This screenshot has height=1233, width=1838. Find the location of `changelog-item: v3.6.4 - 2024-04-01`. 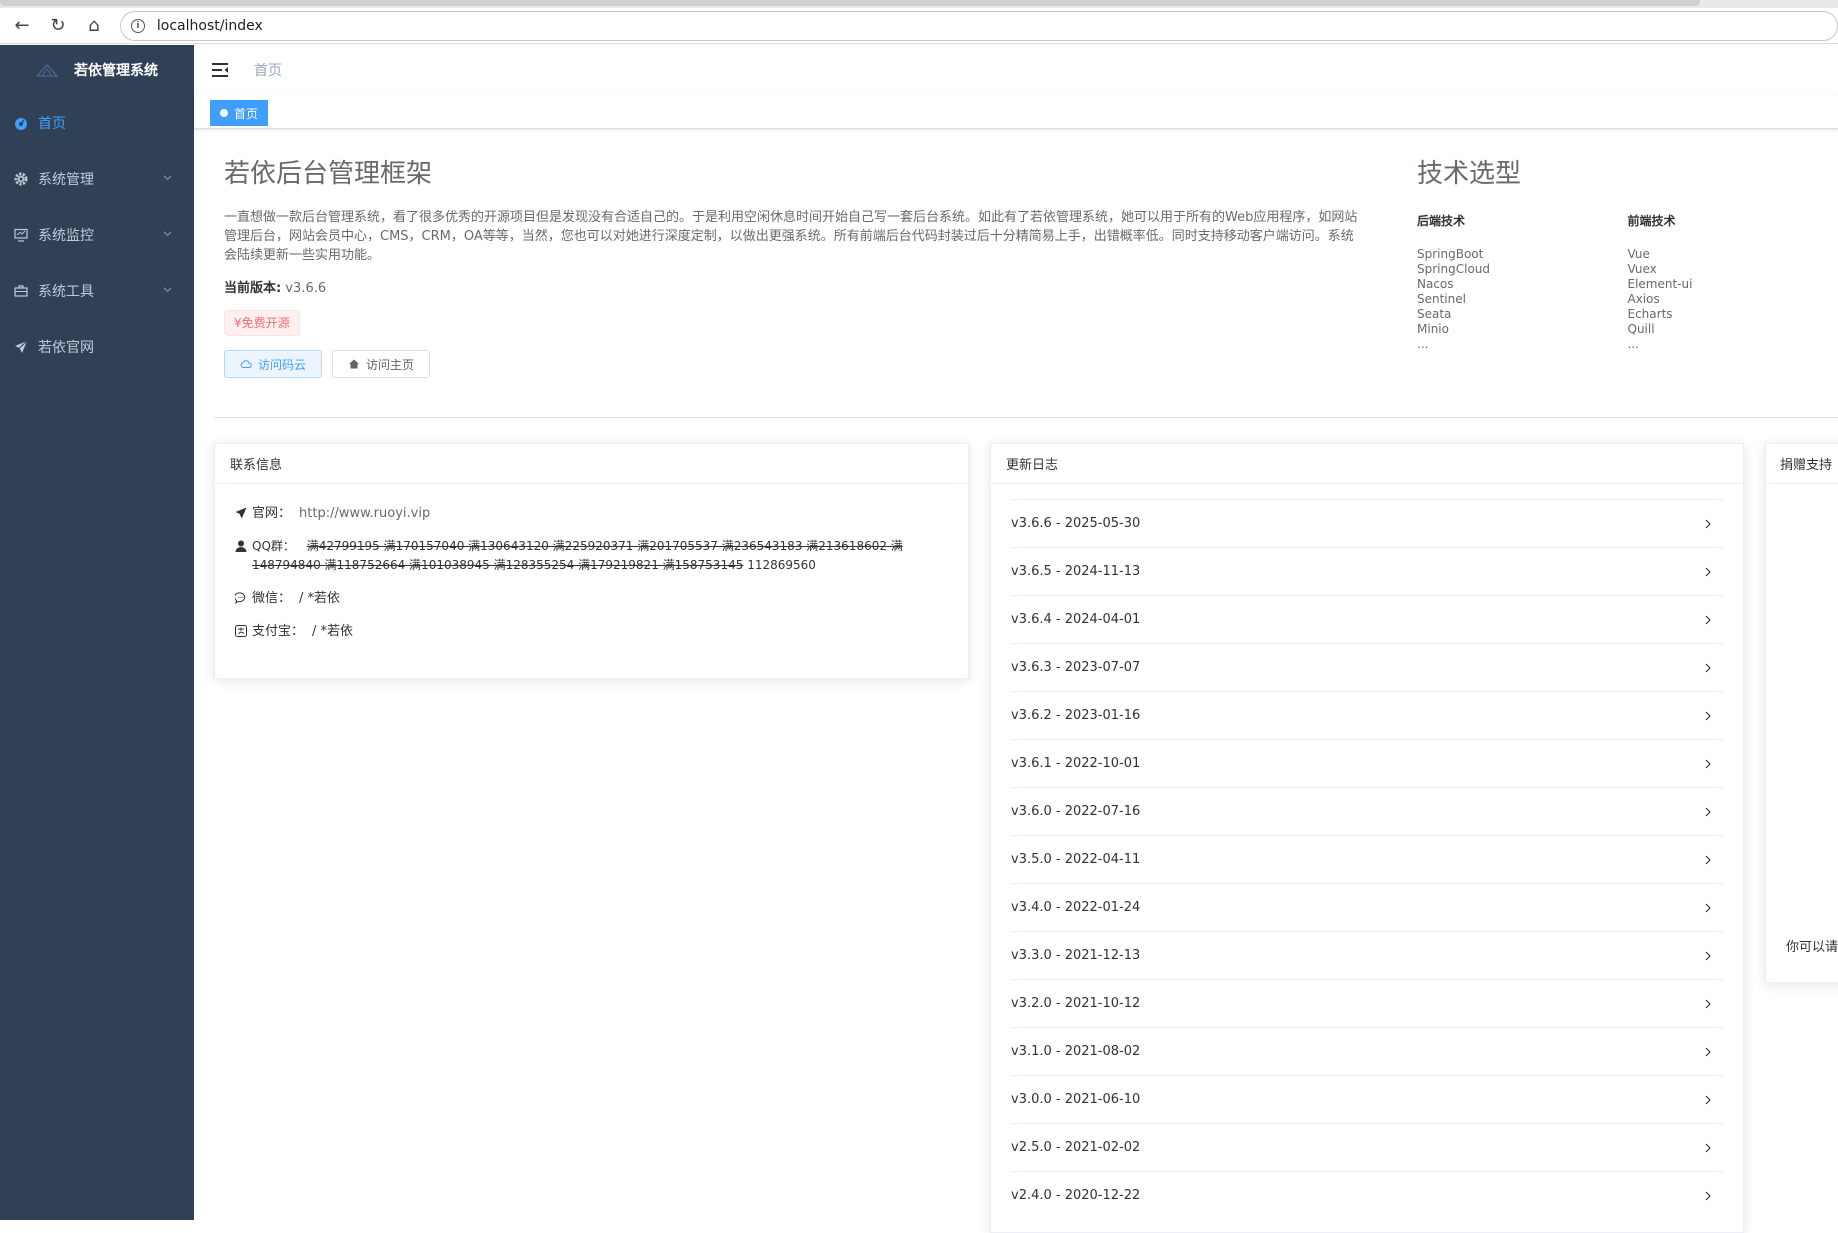

changelog-item: v3.6.4 - 2024-04-01 is located at coordinates (1367, 619).